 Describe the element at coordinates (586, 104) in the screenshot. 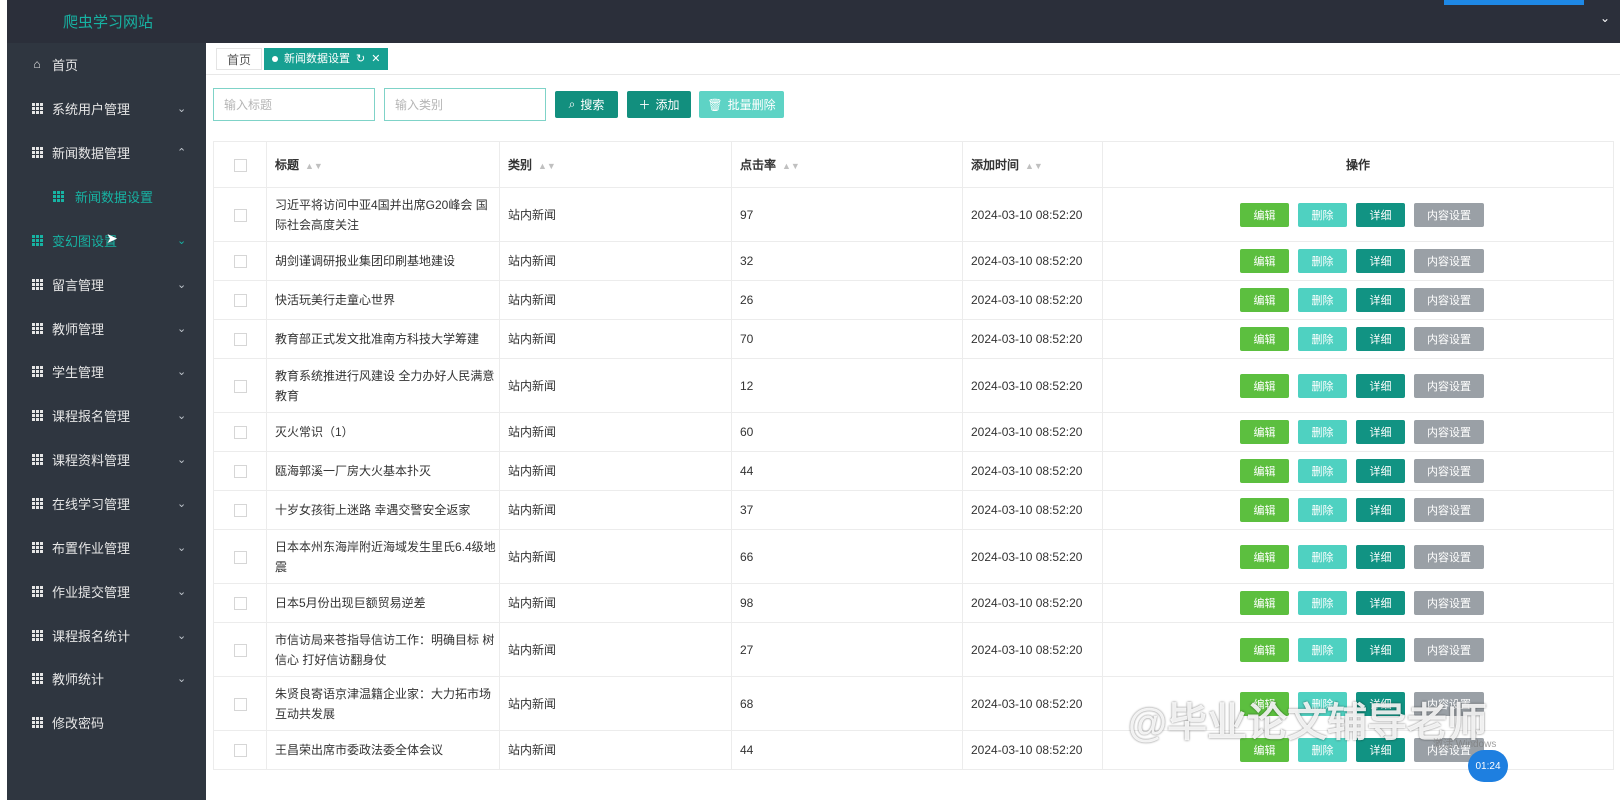

I see `search-button: ⌕ 搜索` at that location.